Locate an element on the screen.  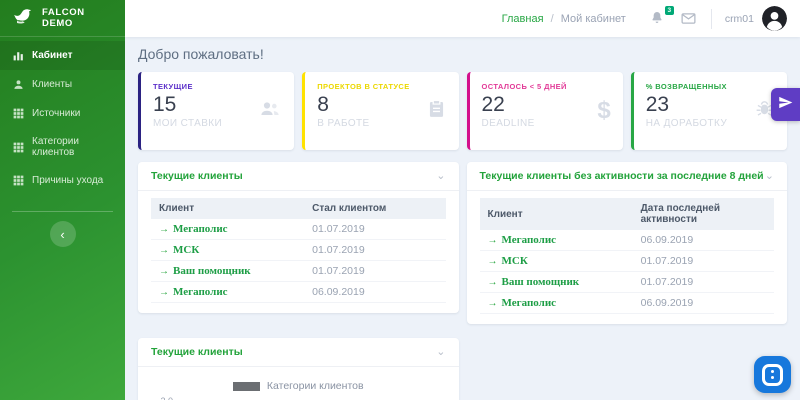
sidebar-item-label: Категории клиентов is located at coordinates (55, 147).